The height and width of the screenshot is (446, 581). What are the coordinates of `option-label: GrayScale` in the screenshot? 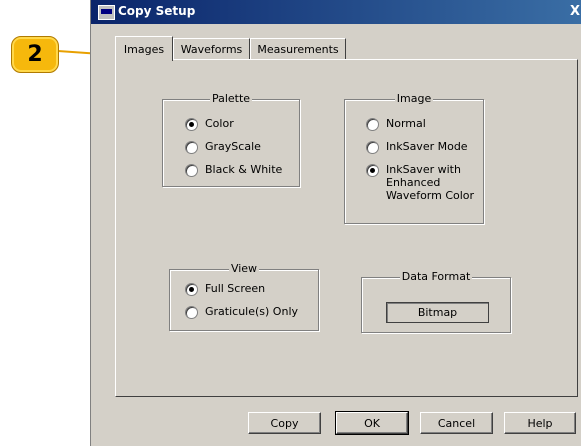 It's located at (233, 146).